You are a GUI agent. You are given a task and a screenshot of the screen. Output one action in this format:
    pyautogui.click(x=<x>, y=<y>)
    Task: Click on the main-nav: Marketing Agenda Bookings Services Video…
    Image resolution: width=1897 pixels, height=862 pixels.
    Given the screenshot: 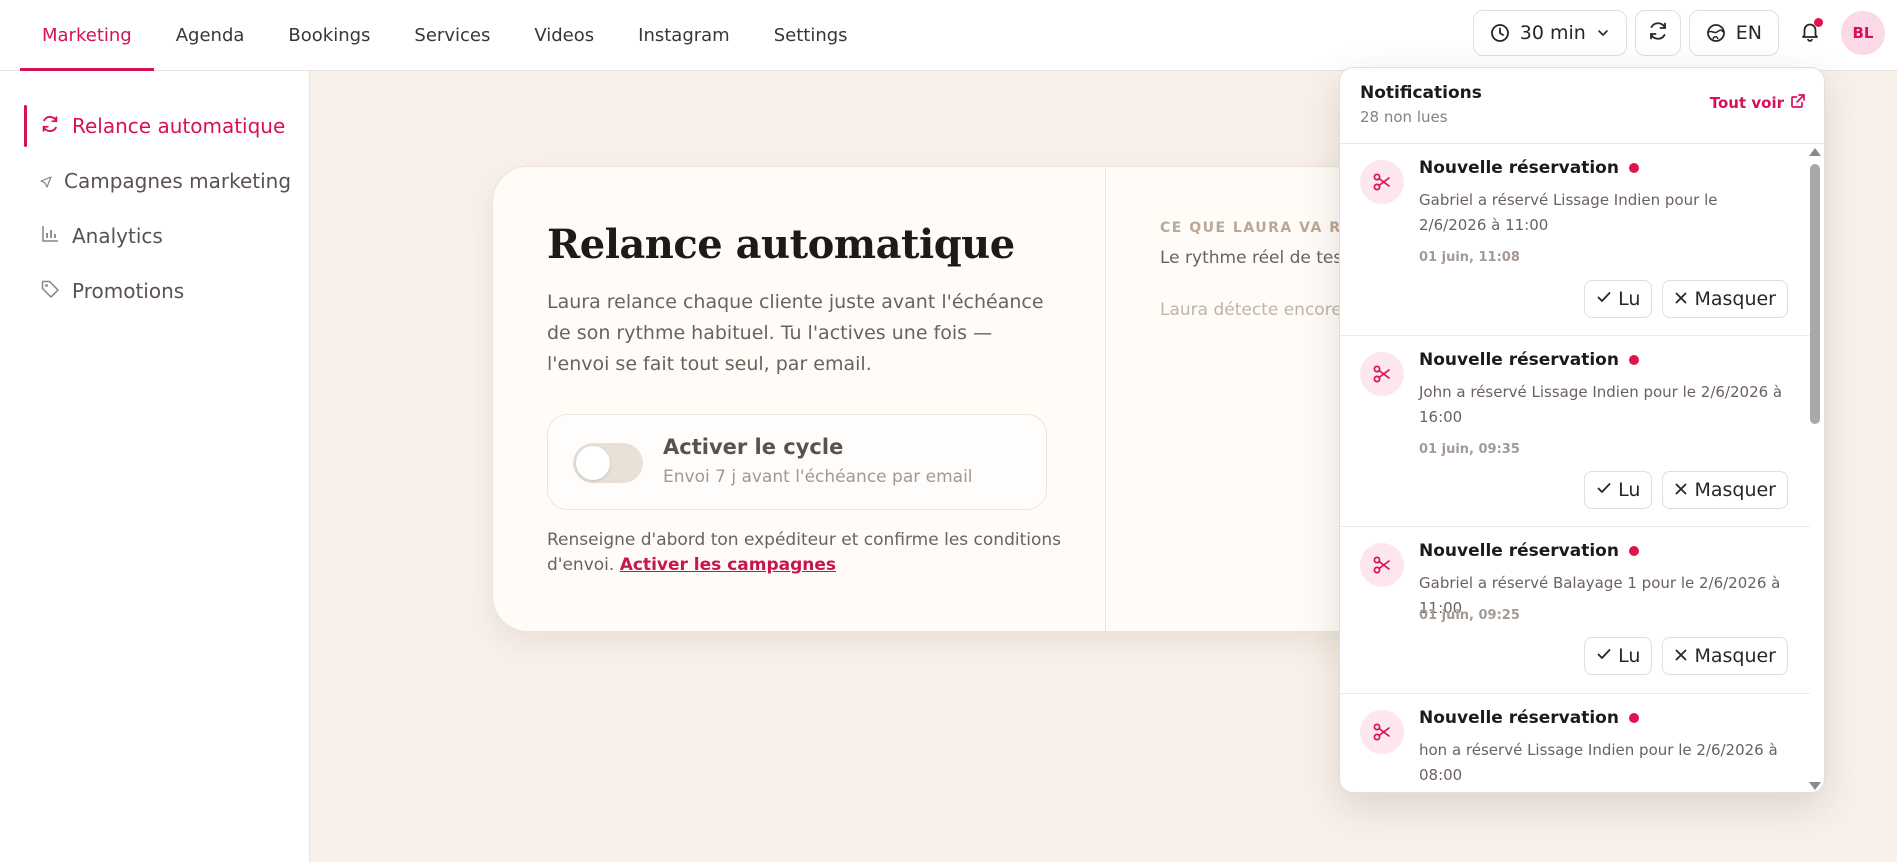 What is the action you would take?
    pyautogui.click(x=445, y=35)
    